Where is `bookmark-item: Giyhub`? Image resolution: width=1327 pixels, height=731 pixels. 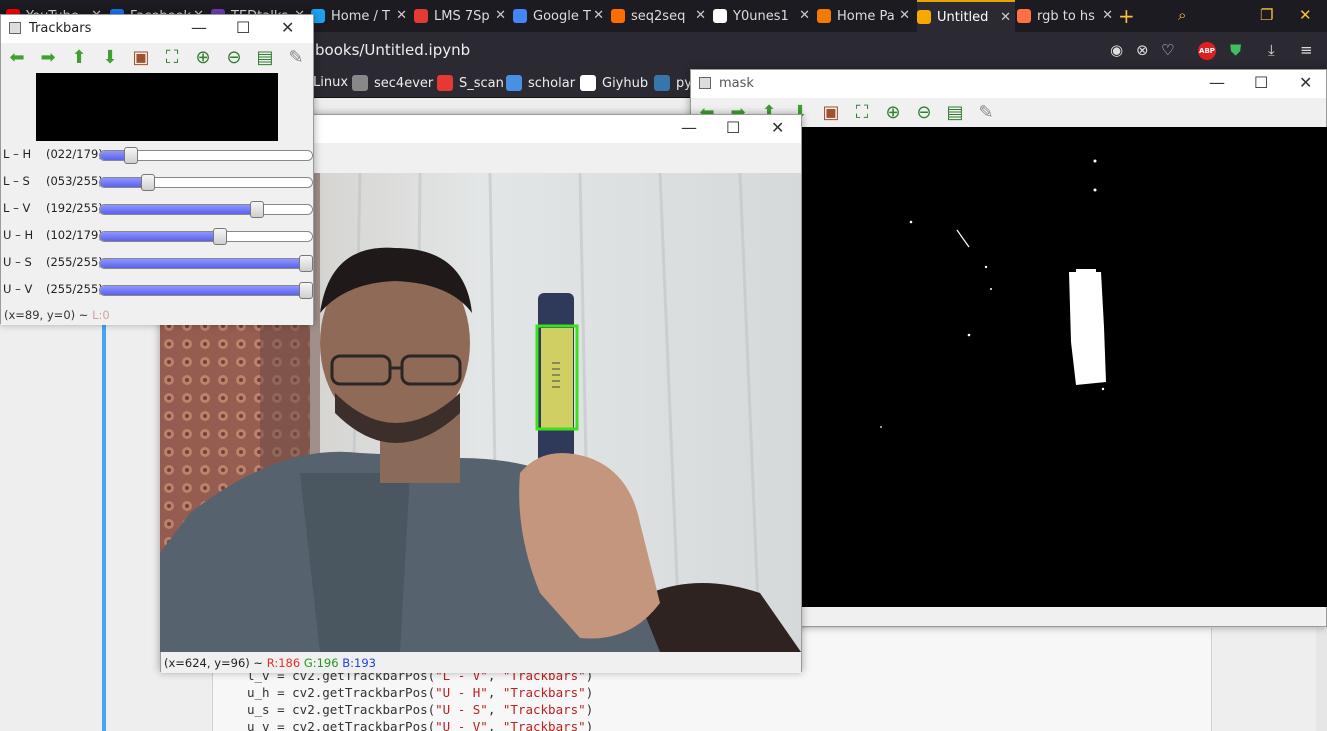
bookmark-item: Giyhub is located at coordinates (614, 83).